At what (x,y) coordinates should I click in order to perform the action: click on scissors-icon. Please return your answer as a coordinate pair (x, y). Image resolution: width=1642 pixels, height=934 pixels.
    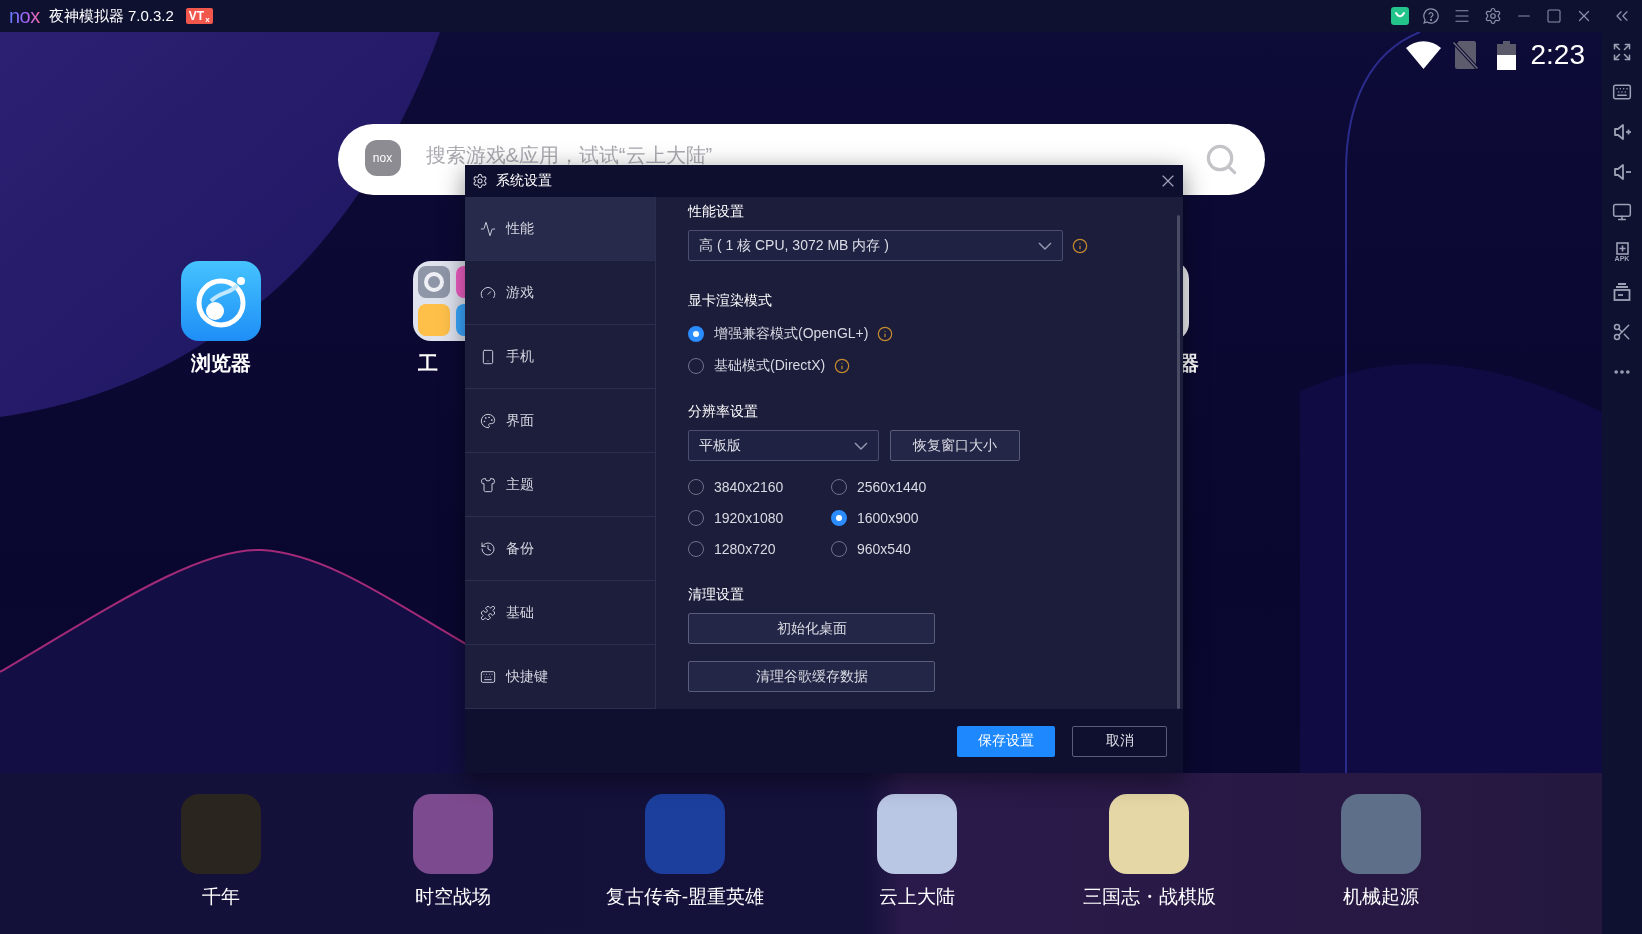
    Looking at the image, I should click on (1622, 332).